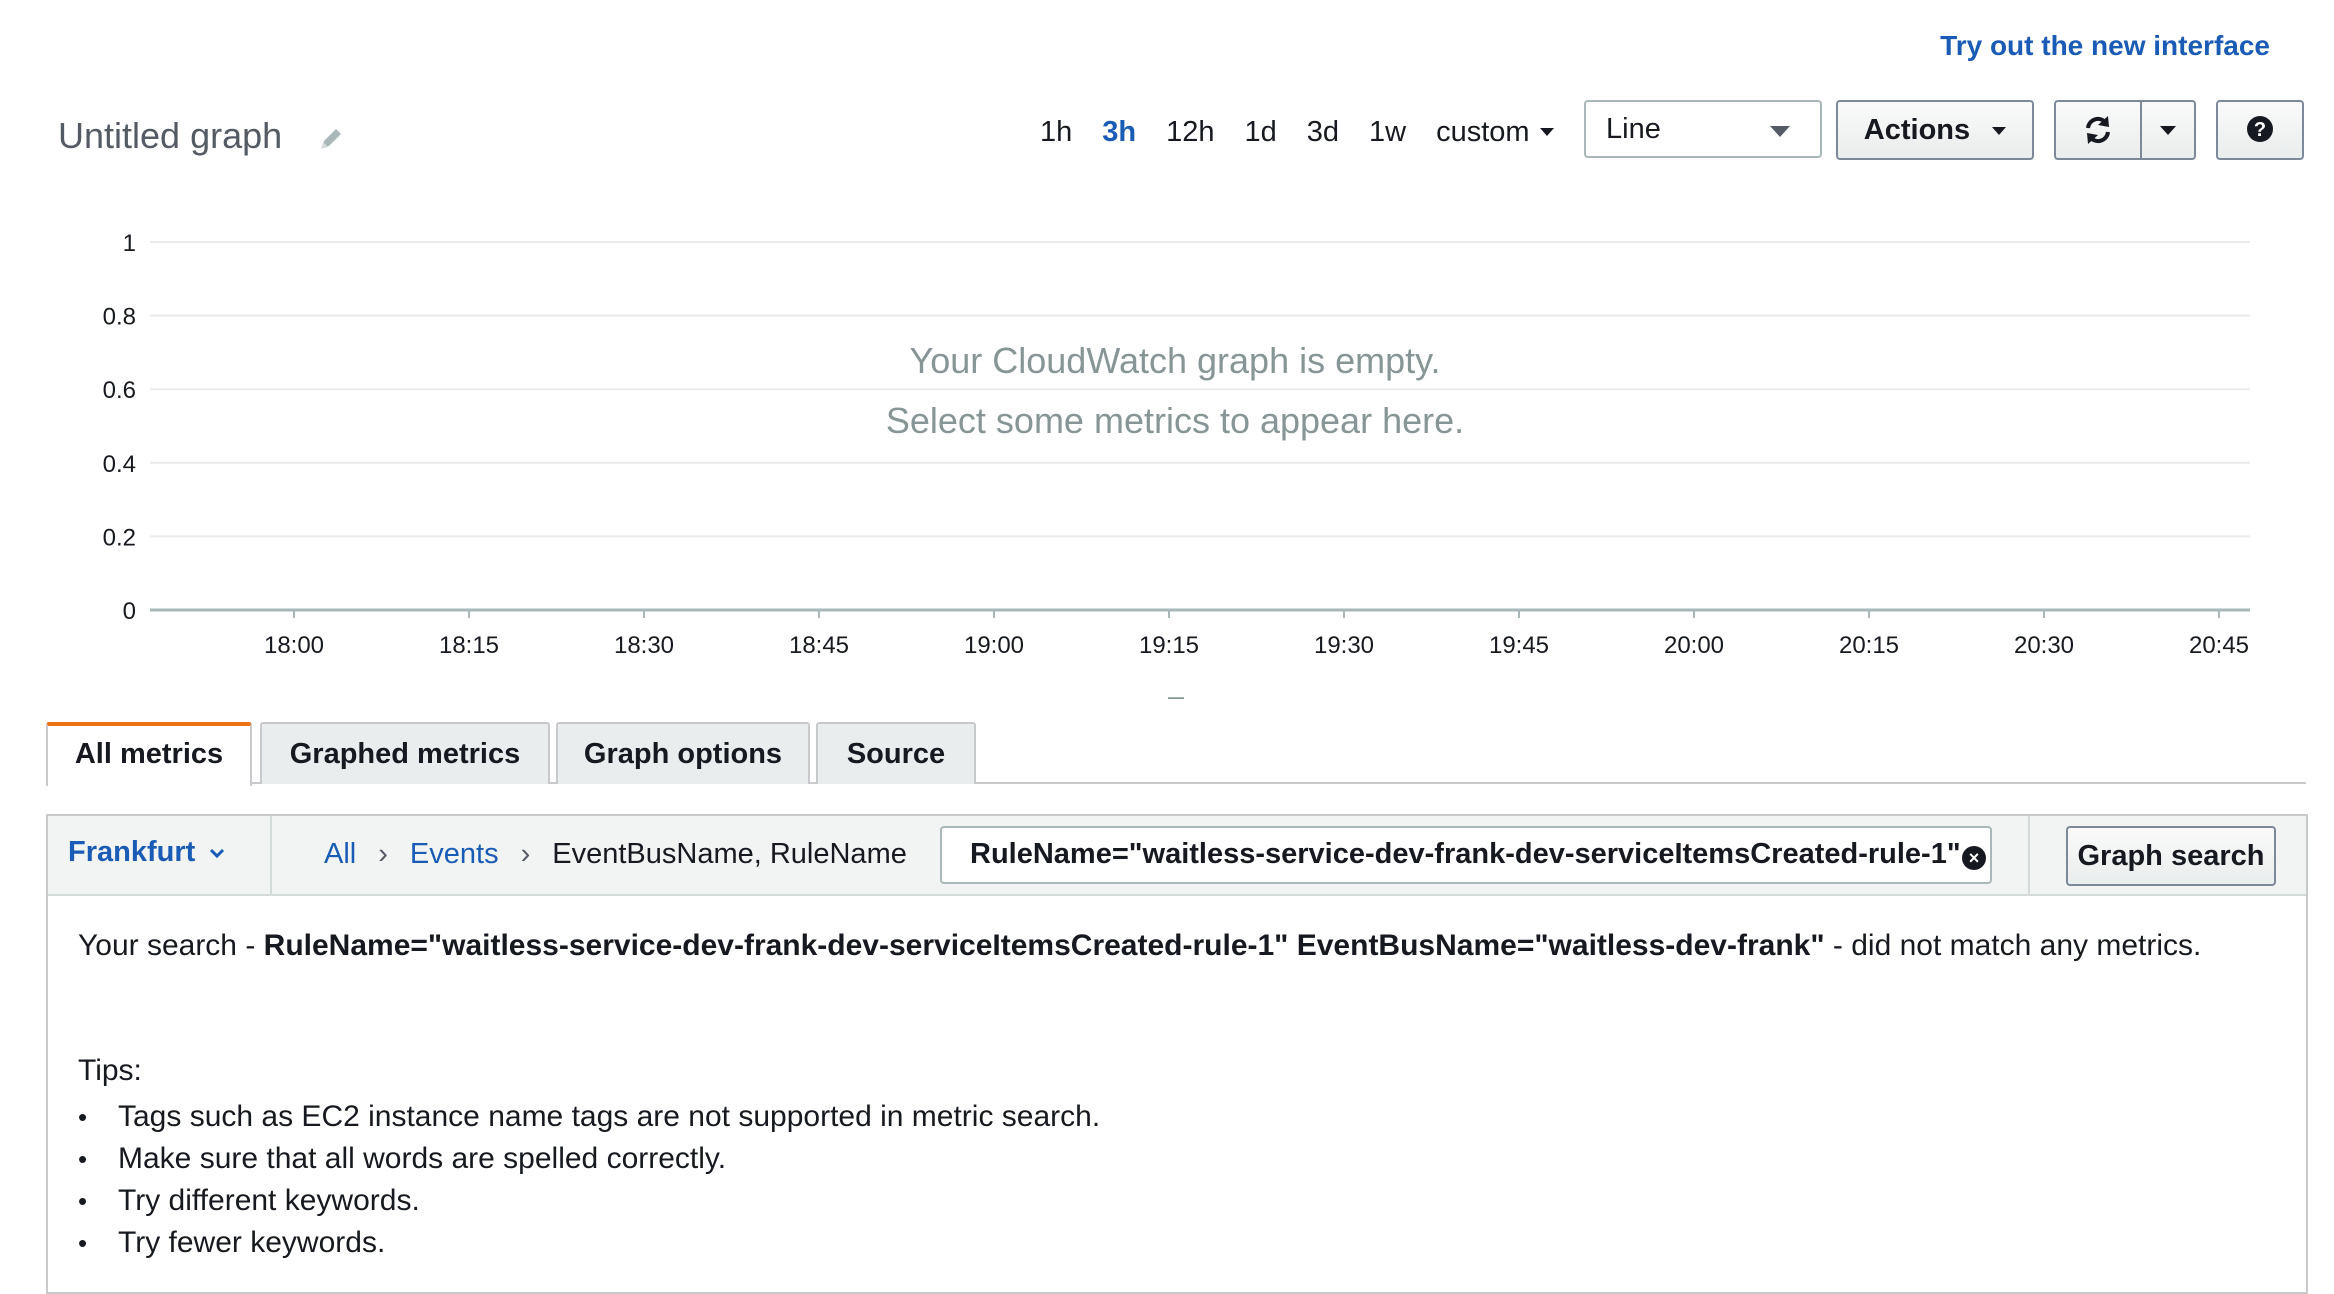 Image resolution: width=2334 pixels, height=1294 pixels. Describe the element at coordinates (119, 317) in the screenshot. I see `y-tick-label: 0.8` at that location.